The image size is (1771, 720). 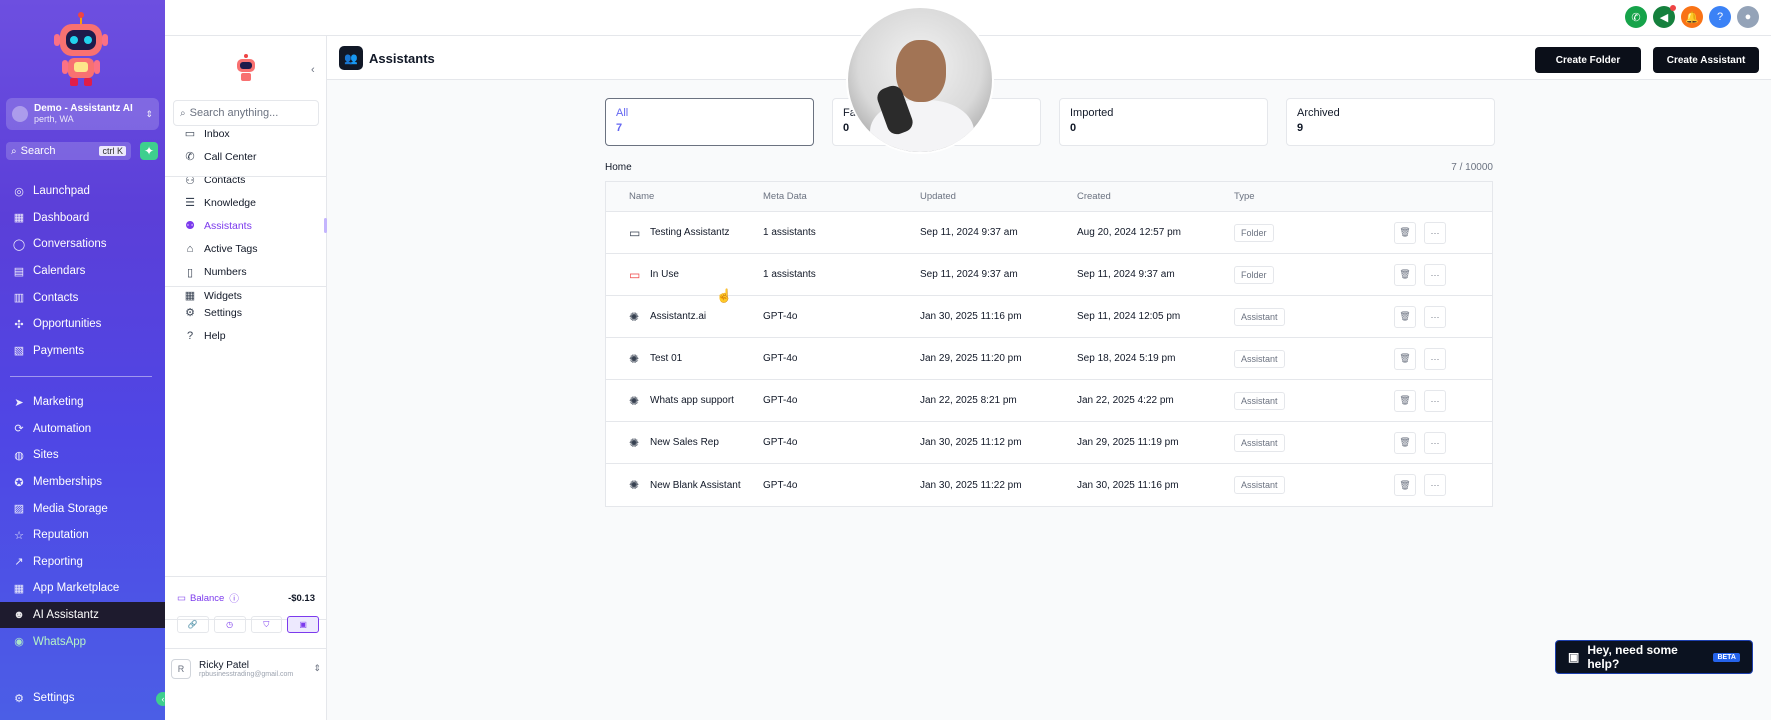 I want to click on clock-icon: ◷, so click(x=229, y=624).